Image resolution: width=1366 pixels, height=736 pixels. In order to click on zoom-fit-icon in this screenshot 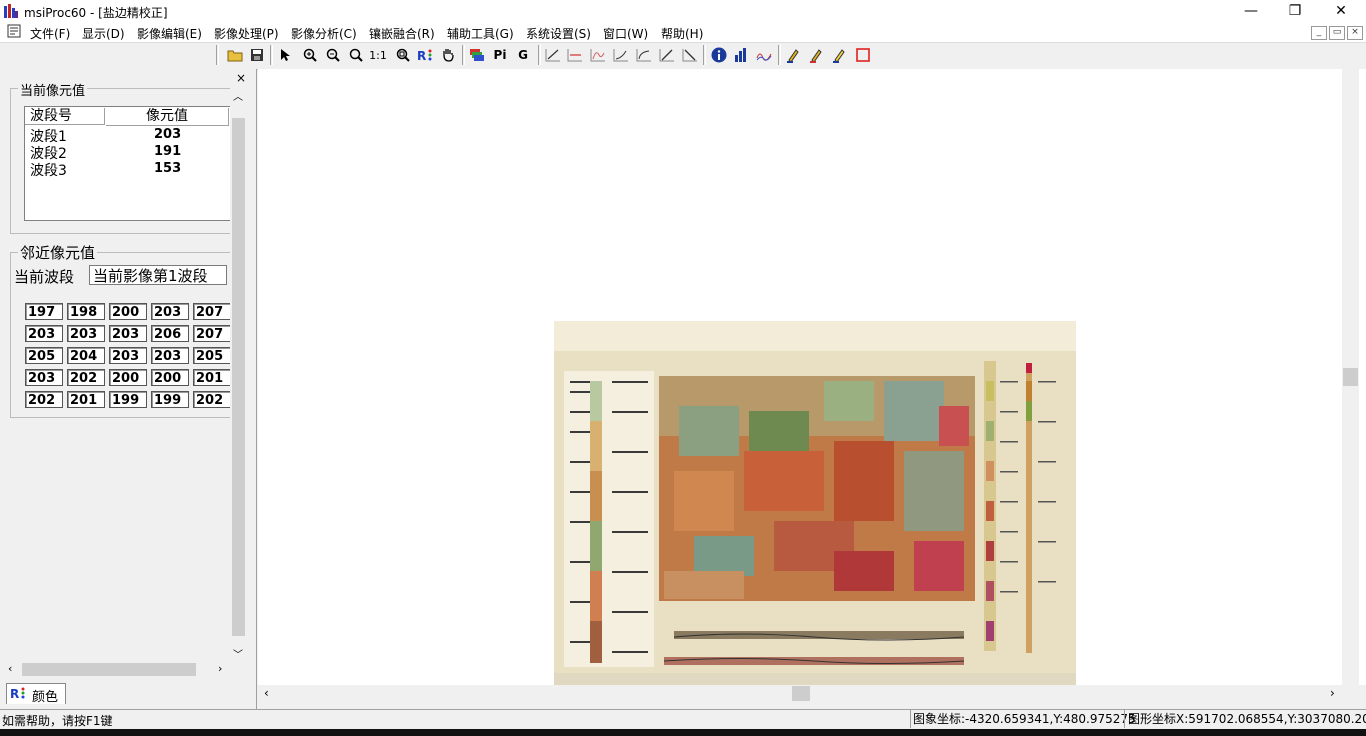, I will do `click(356, 55)`.